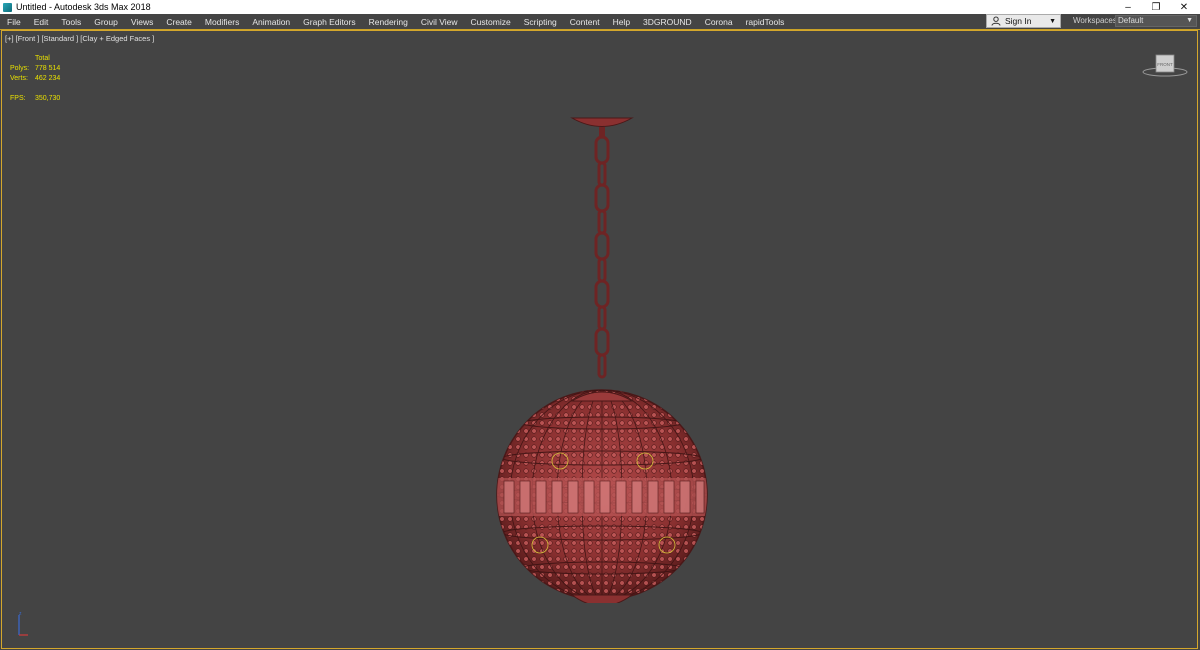 The width and height of the screenshot is (1200, 650). I want to click on window-title: Untitled - Autodesk 3ds Max 2018, so click(83, 7).